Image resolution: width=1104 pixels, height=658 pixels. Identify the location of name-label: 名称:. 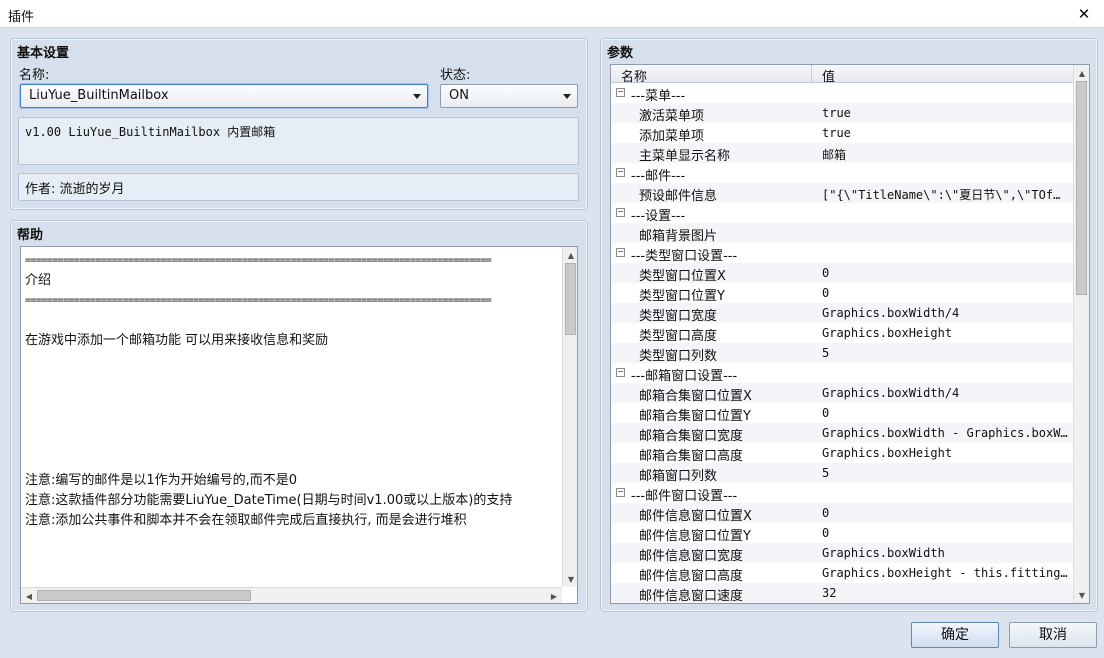
(34, 75).